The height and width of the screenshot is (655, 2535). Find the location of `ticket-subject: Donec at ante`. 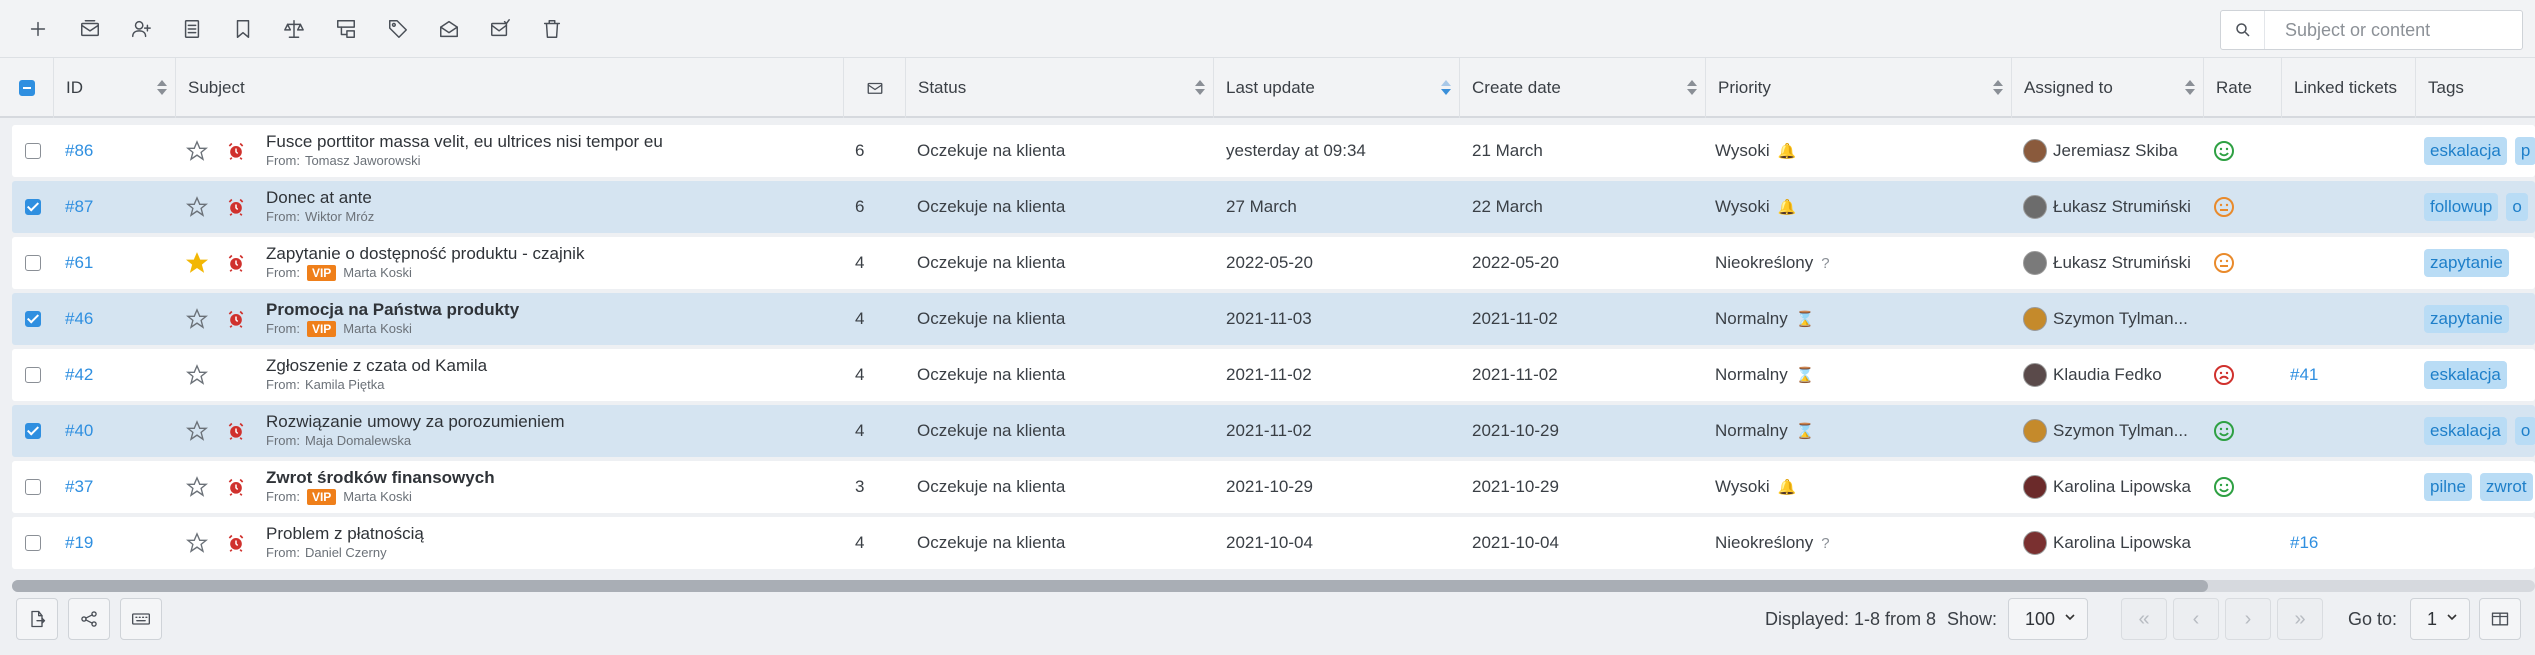

ticket-subject: Donec at ante is located at coordinates (319, 198).